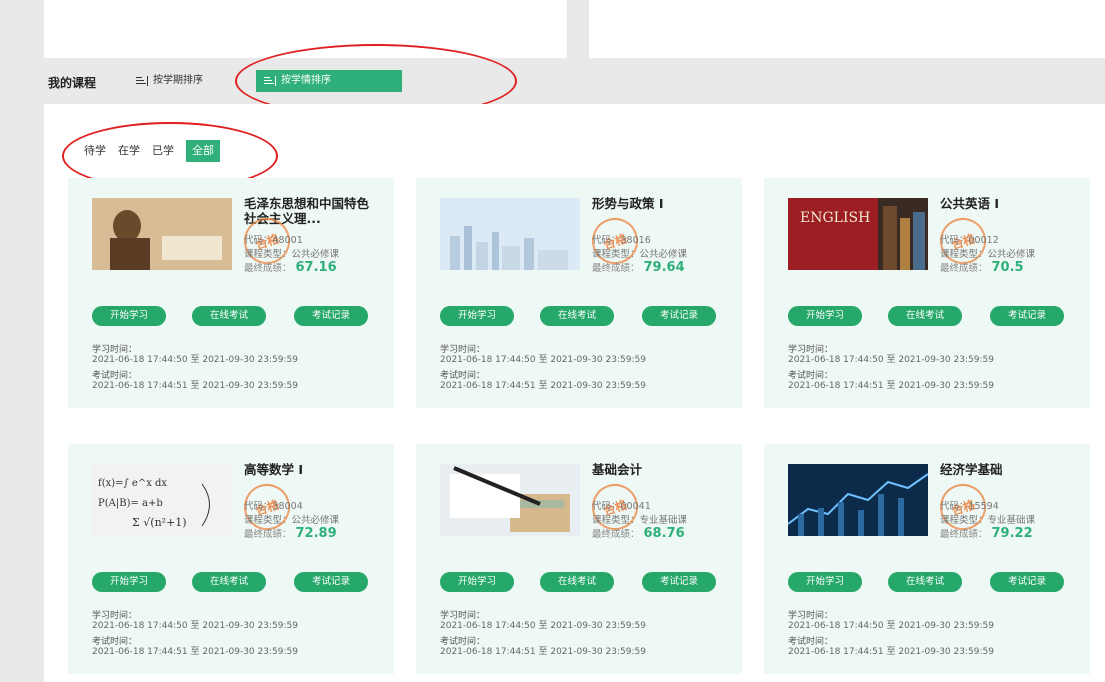 The image size is (1105, 682). What do you see at coordinates (273, 240) in the screenshot?
I see `course-code: 代码：48001` at bounding box center [273, 240].